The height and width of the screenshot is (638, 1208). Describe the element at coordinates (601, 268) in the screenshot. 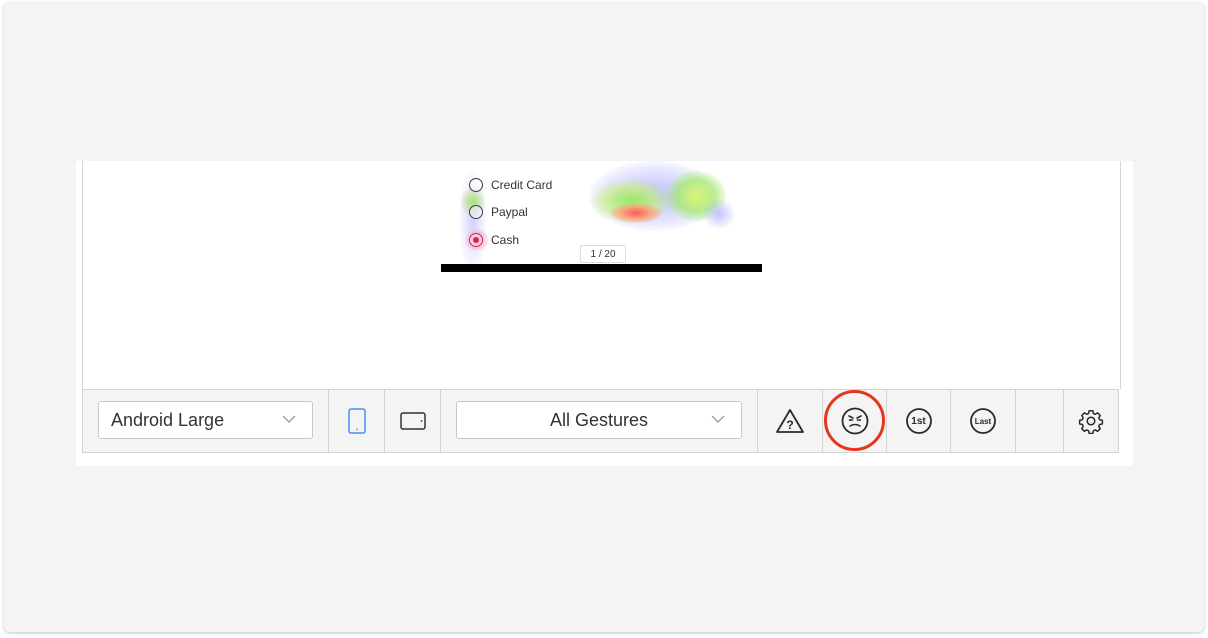

I see `device-bottom-bar` at that location.